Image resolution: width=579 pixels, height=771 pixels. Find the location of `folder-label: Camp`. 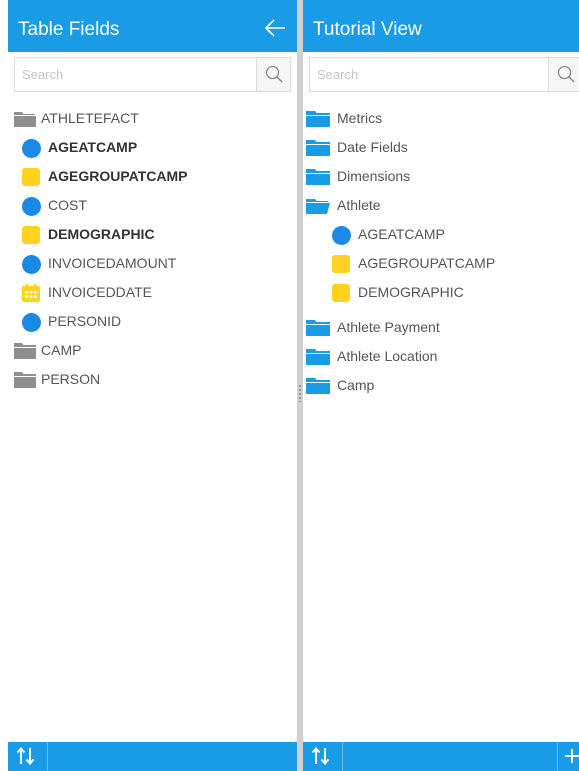

folder-label: Camp is located at coordinates (356, 385).